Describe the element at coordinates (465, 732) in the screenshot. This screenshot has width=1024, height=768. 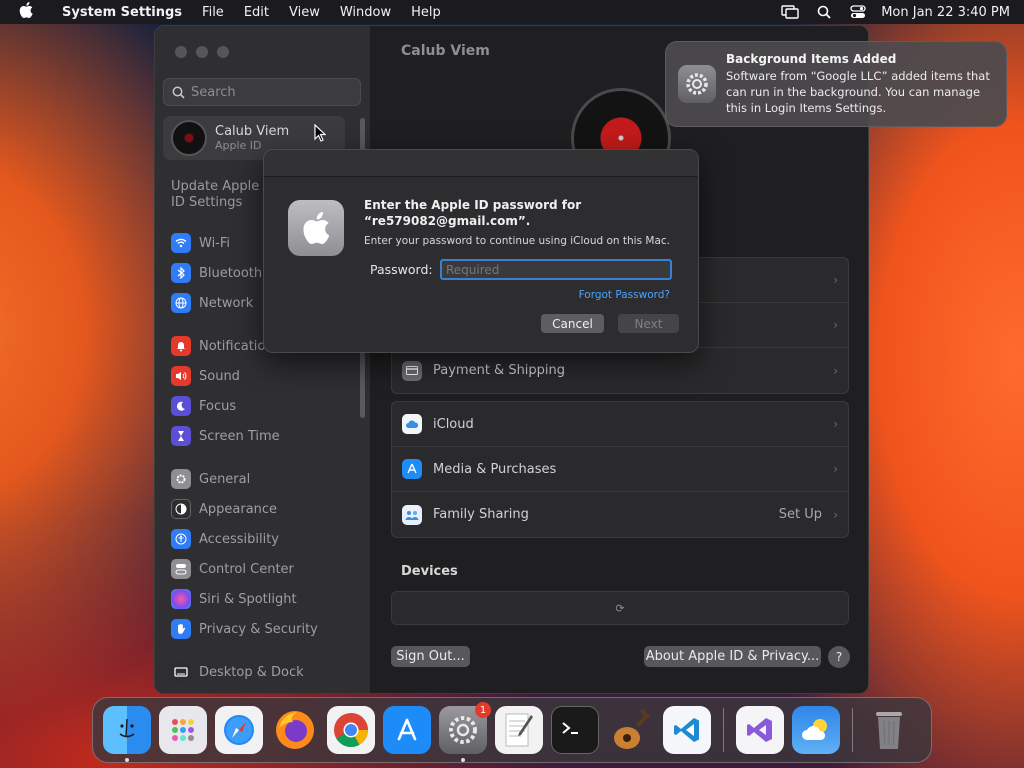
I see `system-settings-icon: 1` at that location.